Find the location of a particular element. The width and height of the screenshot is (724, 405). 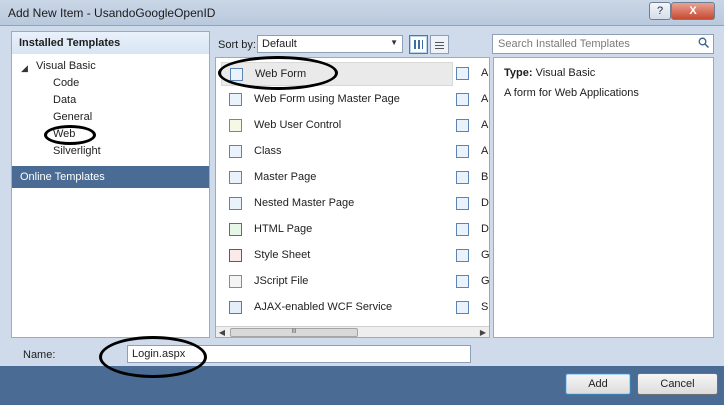

template-col2-item: Br is located at coordinates (472, 178).